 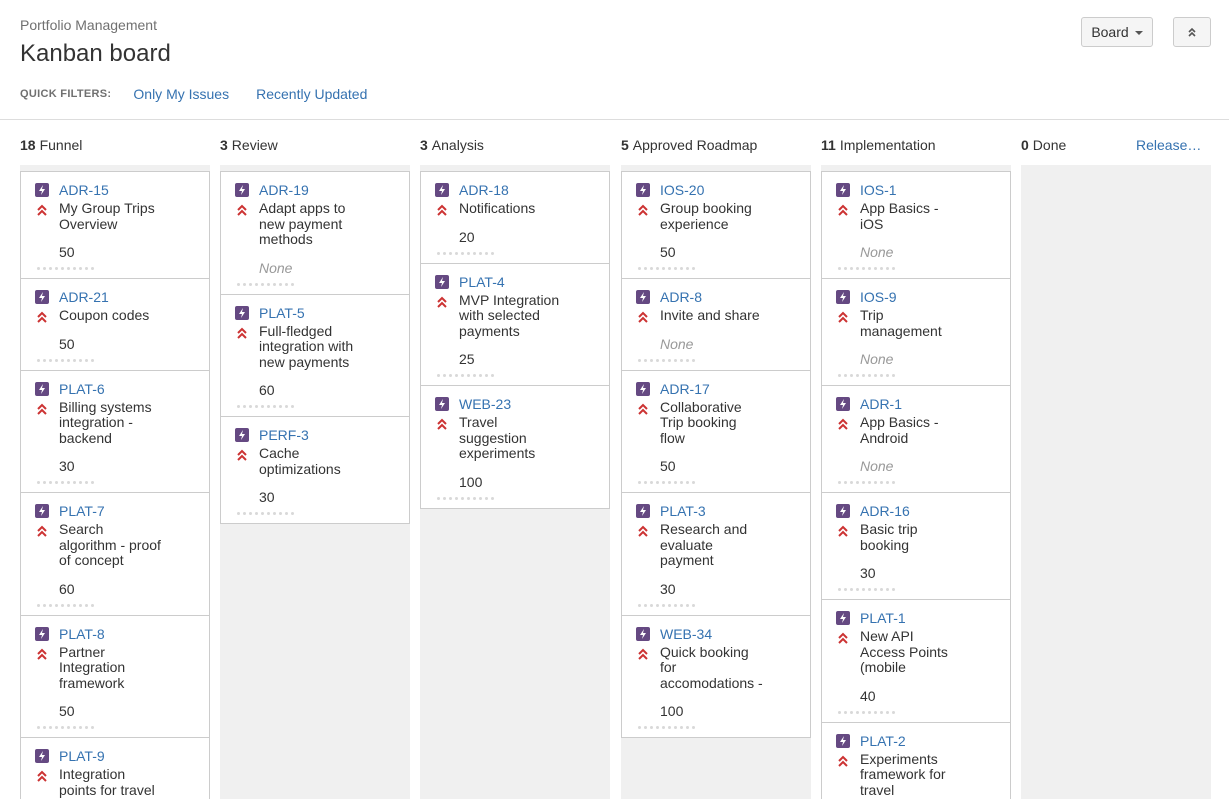 I want to click on collapse-header-button, so click(x=1192, y=32).